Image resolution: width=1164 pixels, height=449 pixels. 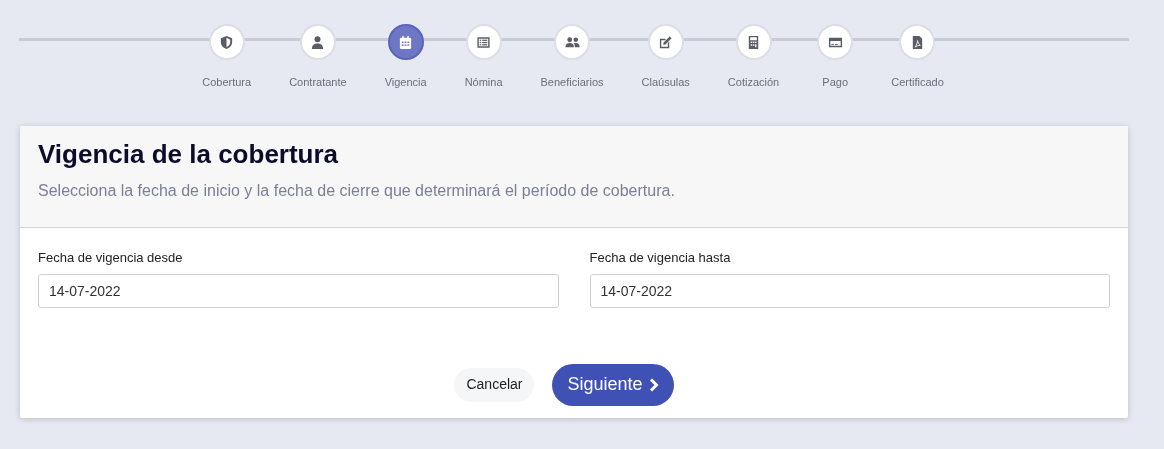 I want to click on people-icon, so click(x=572, y=42).